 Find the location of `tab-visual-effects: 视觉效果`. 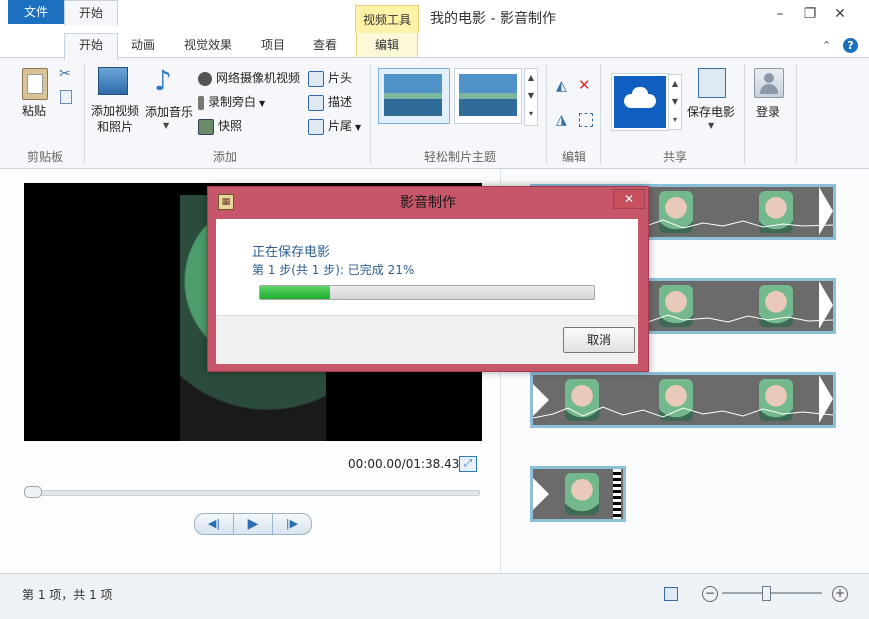

tab-visual-effects: 视觉效果 is located at coordinates (208, 45).